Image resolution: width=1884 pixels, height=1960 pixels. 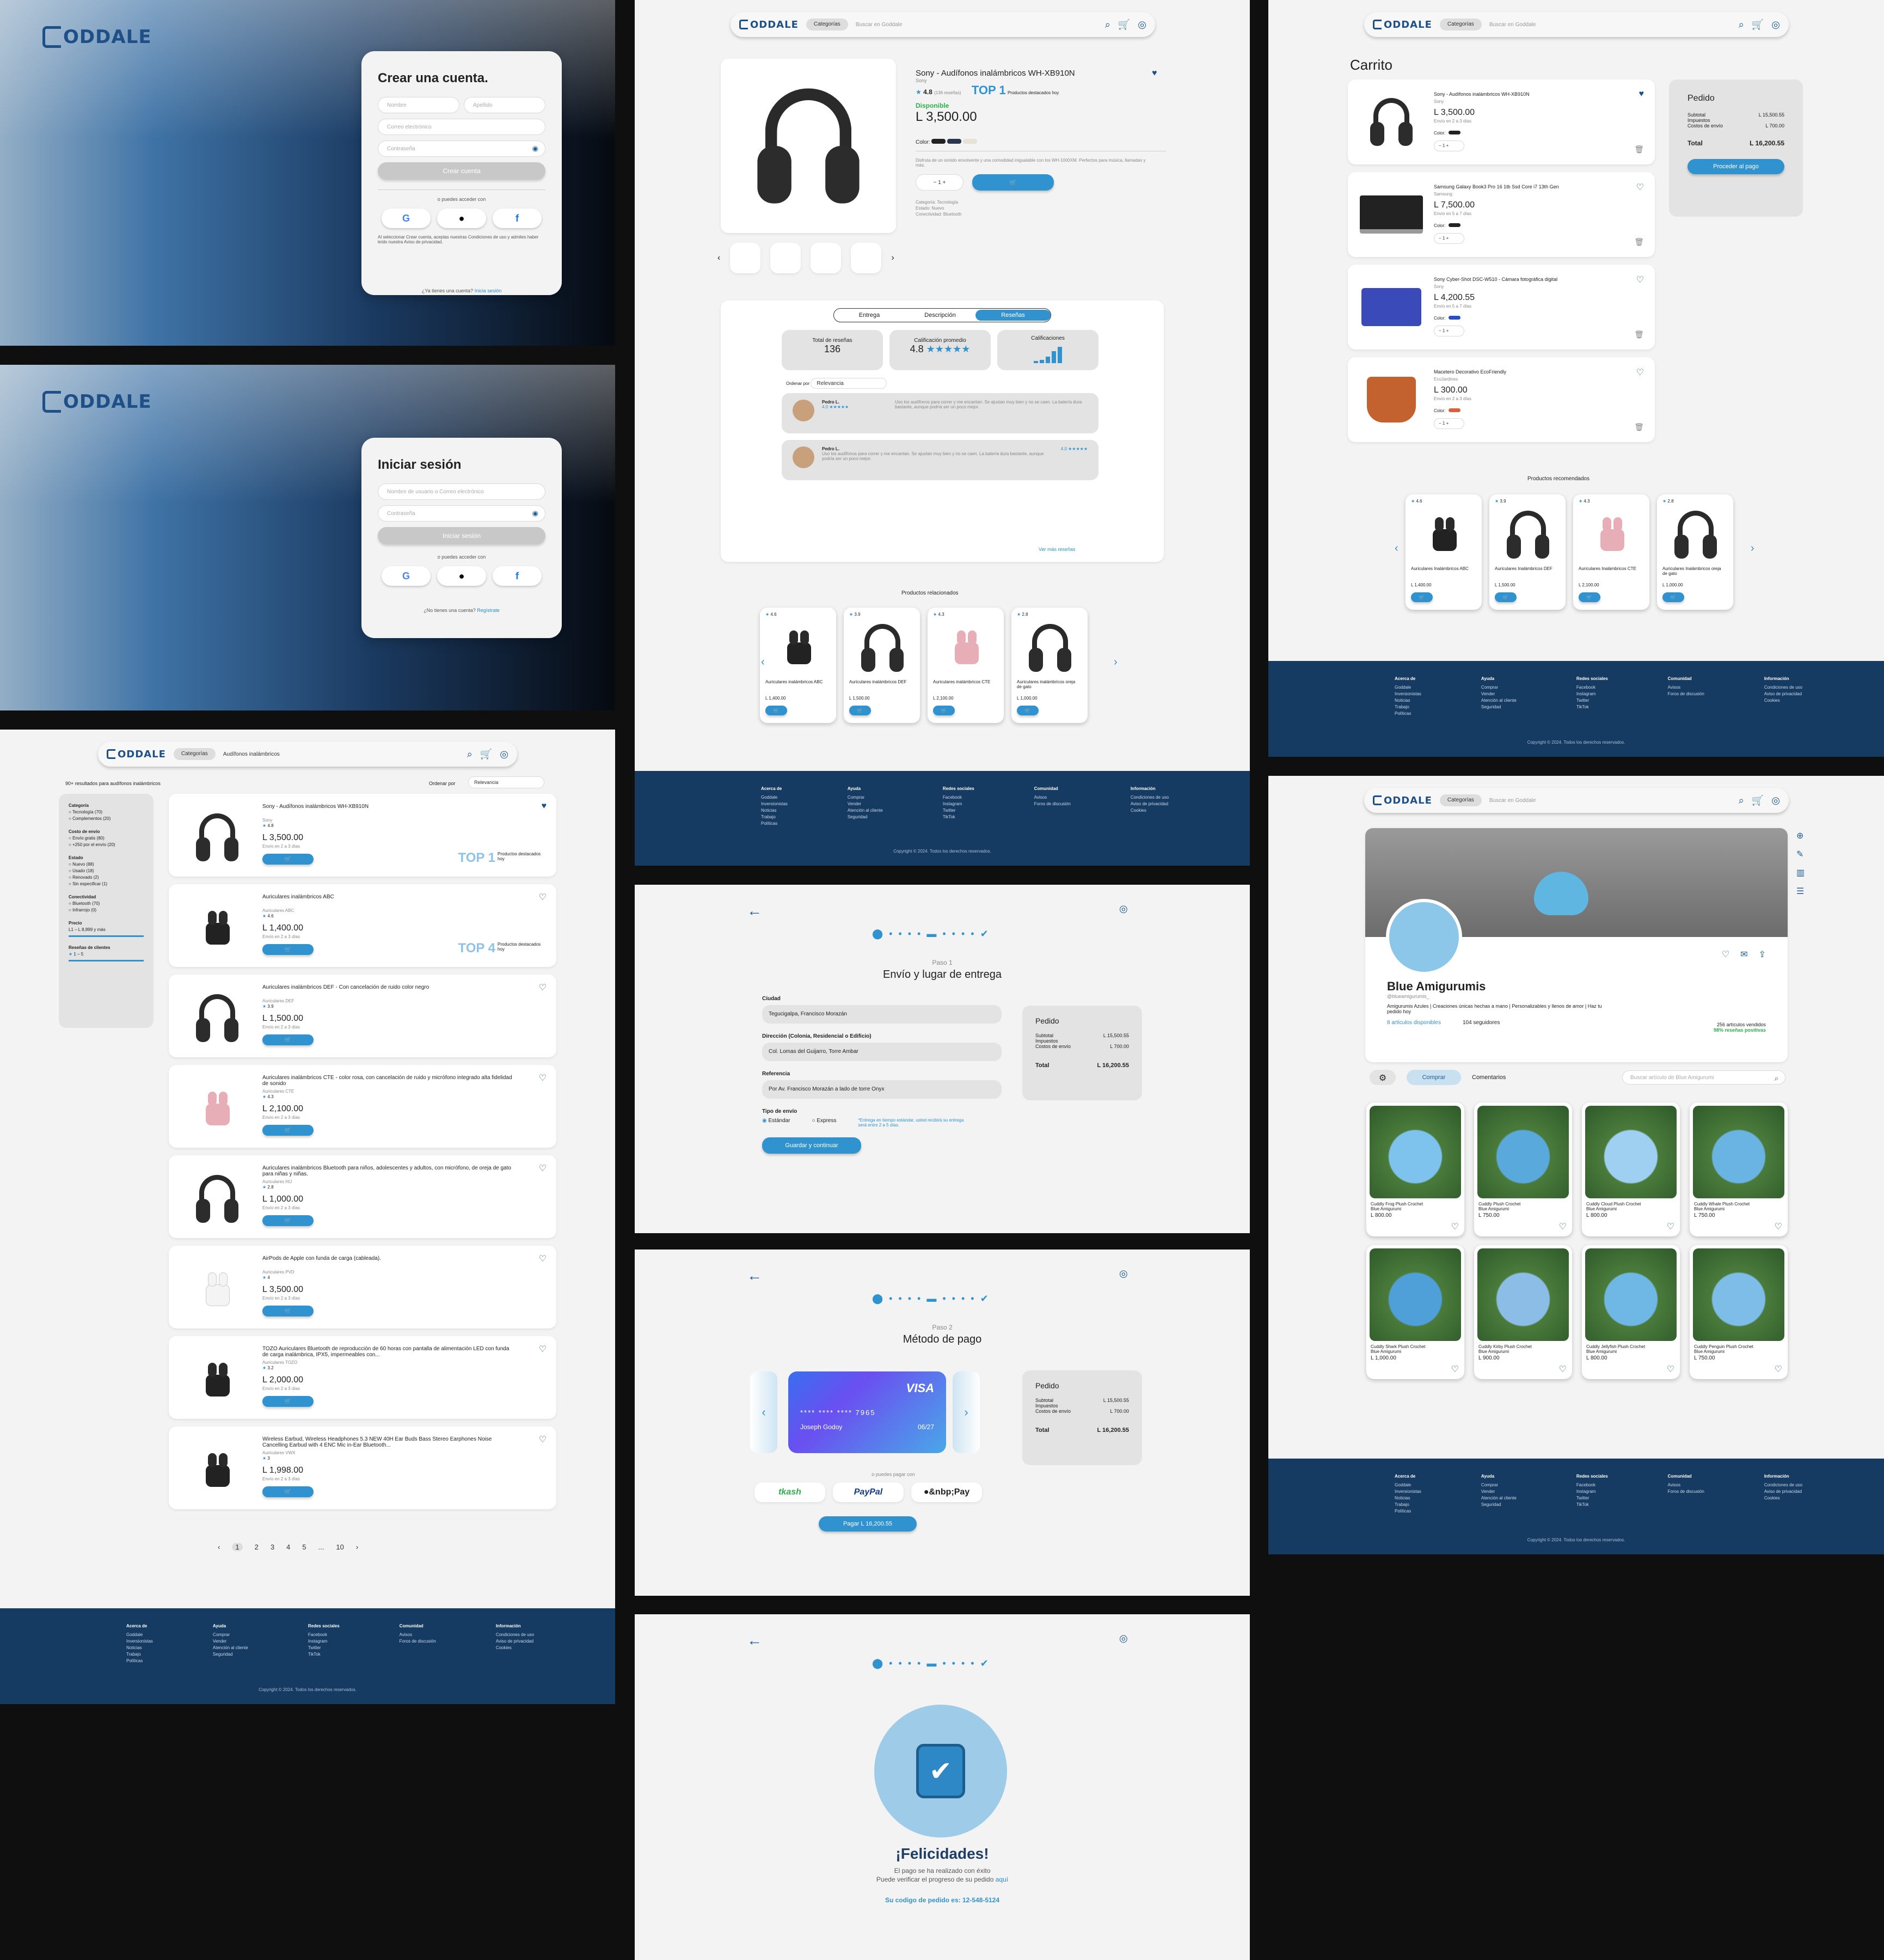 What do you see at coordinates (882, 1052) in the screenshot?
I see `address-input: Col. Lomas del Guijarro, Torre Ambar` at bounding box center [882, 1052].